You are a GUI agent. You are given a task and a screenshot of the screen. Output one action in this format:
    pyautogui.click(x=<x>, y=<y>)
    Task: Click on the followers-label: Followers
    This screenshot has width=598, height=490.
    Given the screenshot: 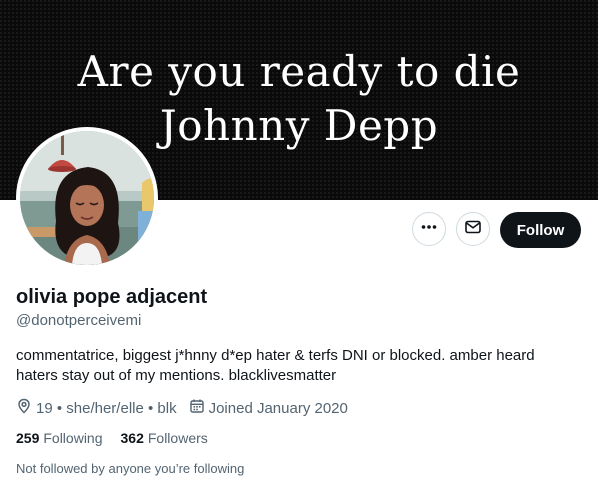 What is the action you would take?
    pyautogui.click(x=177, y=438)
    